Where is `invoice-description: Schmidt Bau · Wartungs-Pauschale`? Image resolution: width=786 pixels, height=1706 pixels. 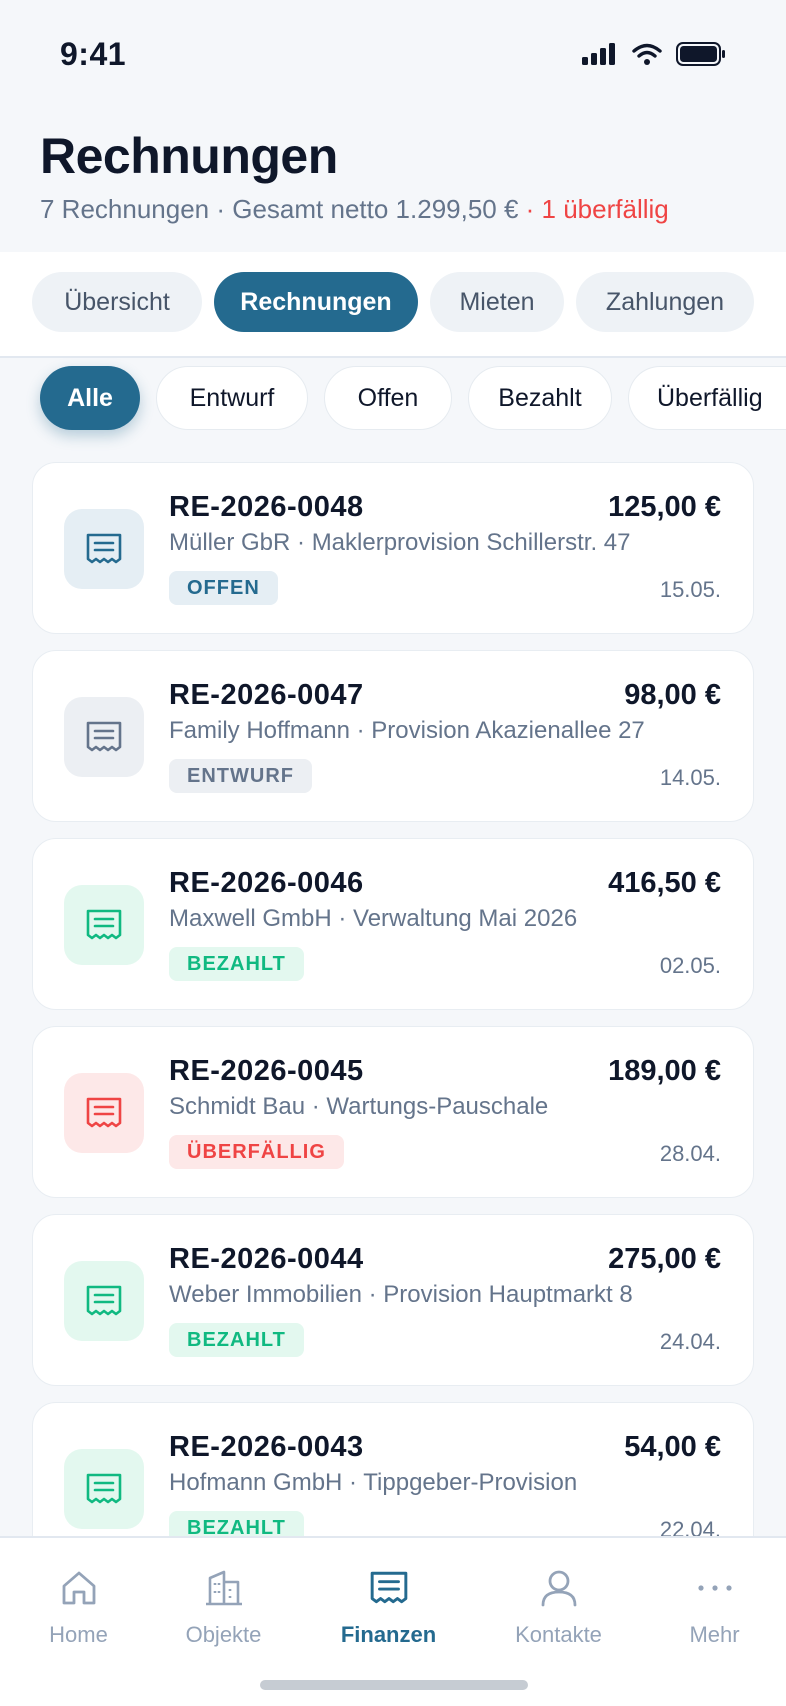 invoice-description: Schmidt Bau · Wartungs-Pauschale is located at coordinates (359, 1106).